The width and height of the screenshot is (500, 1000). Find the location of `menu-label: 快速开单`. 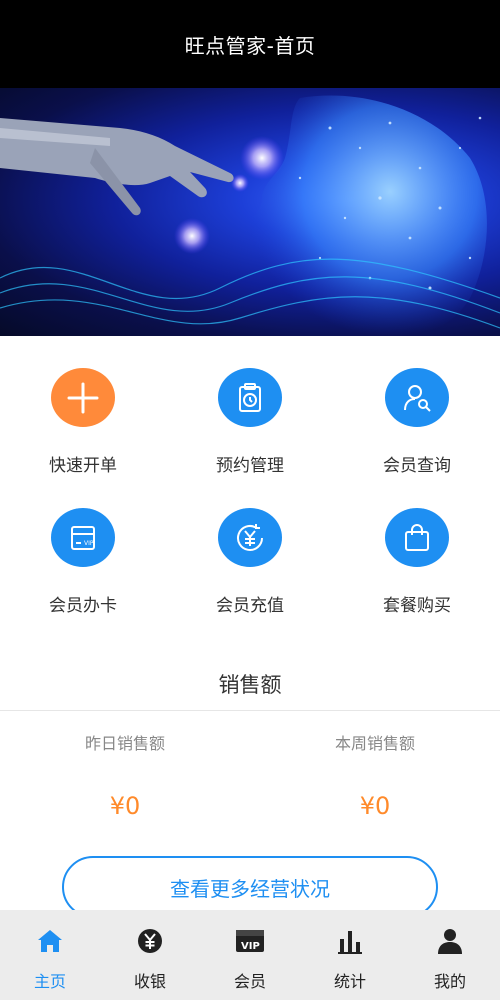

menu-label: 快速开单 is located at coordinates (83, 466).